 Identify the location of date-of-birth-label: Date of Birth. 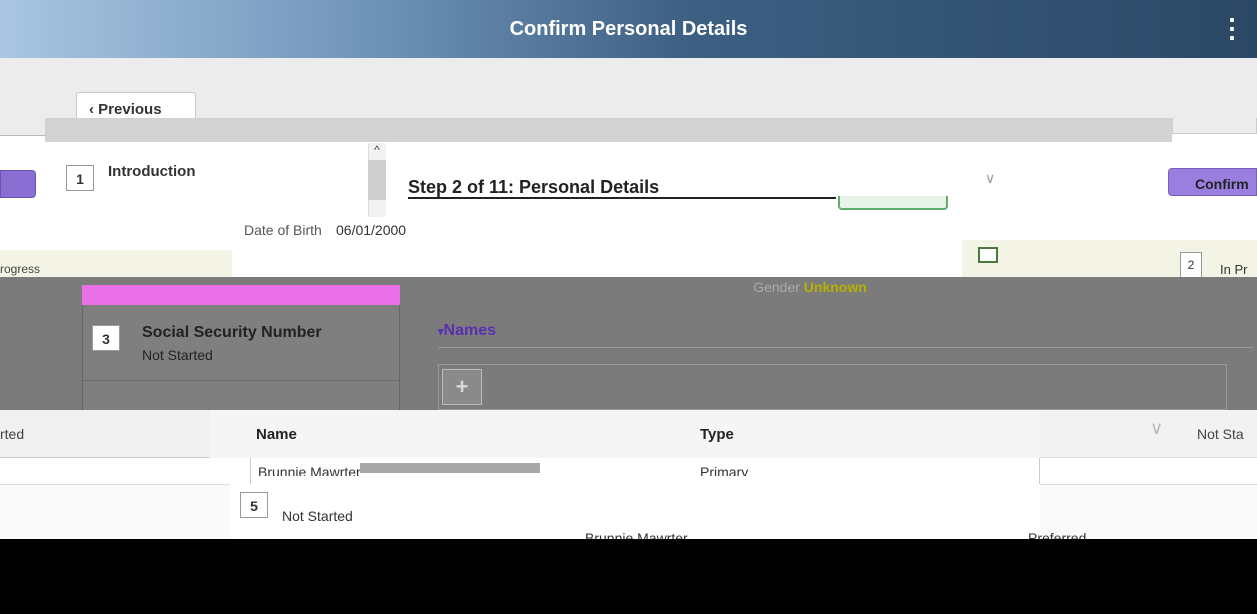
(283, 230).